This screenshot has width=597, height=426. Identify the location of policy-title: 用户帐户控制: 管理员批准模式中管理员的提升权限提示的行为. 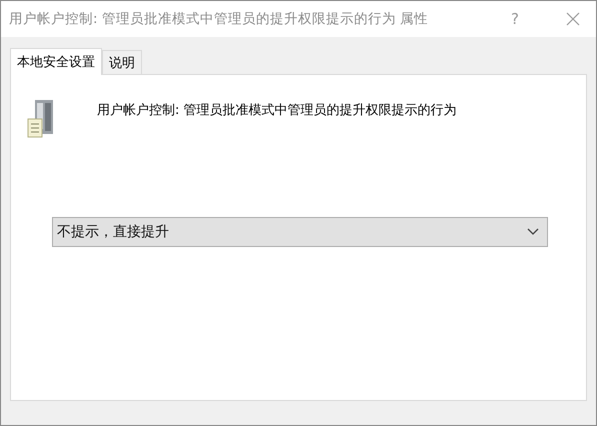
(277, 110).